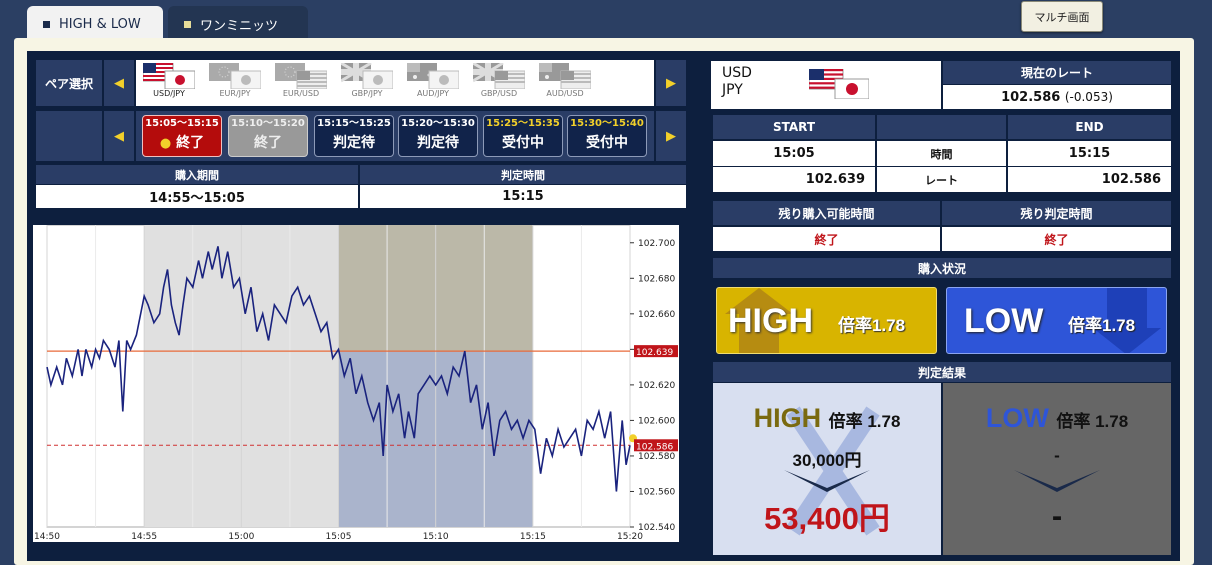 This screenshot has height=565, width=1212. I want to click on result-high-amount: 30,000円, so click(827, 460).